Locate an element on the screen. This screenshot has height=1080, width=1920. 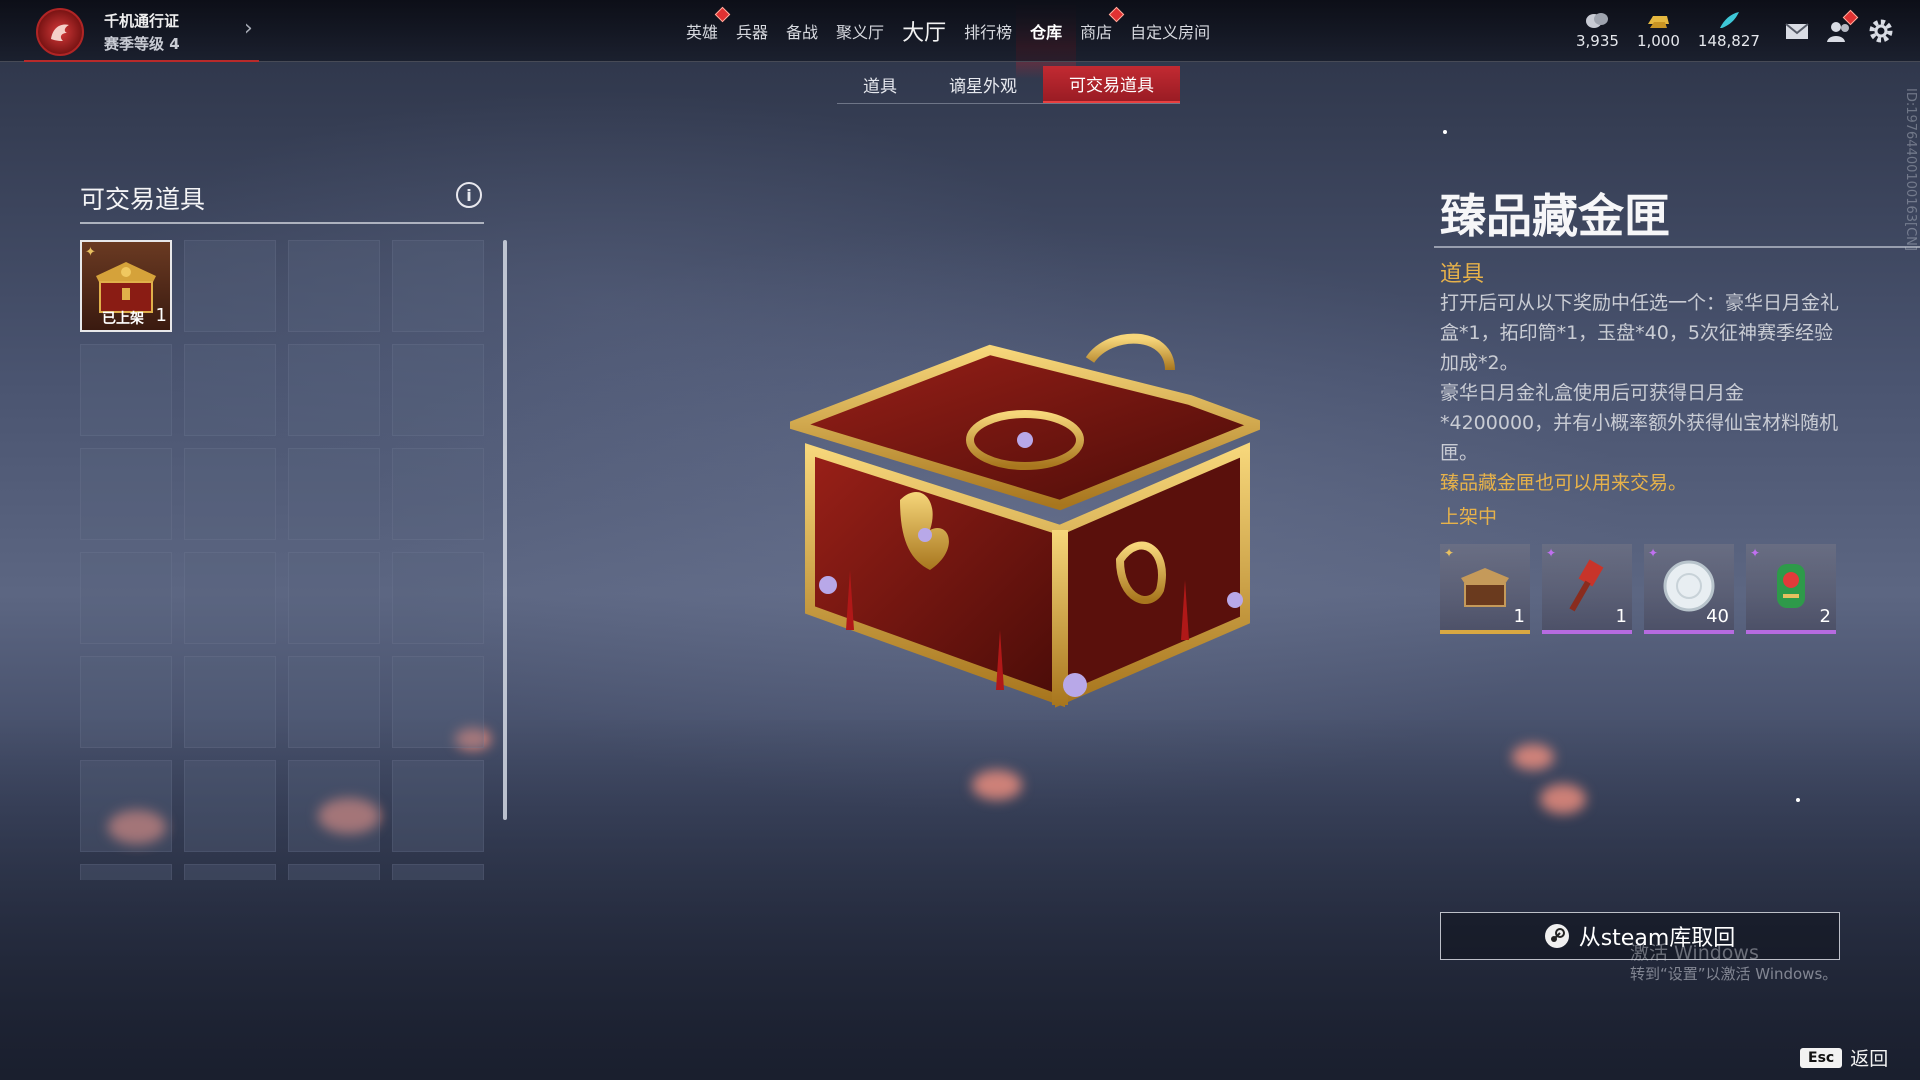
coin-icon is located at coordinates (1597, 20).